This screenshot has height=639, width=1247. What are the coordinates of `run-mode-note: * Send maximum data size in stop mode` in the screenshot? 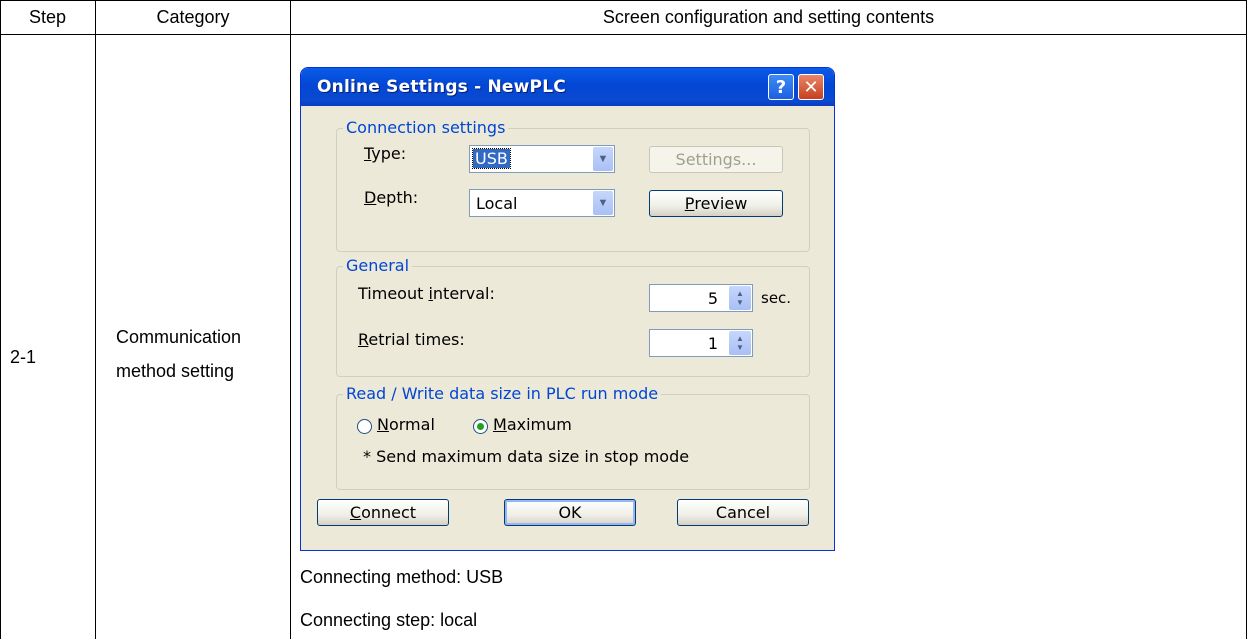 It's located at (526, 456).